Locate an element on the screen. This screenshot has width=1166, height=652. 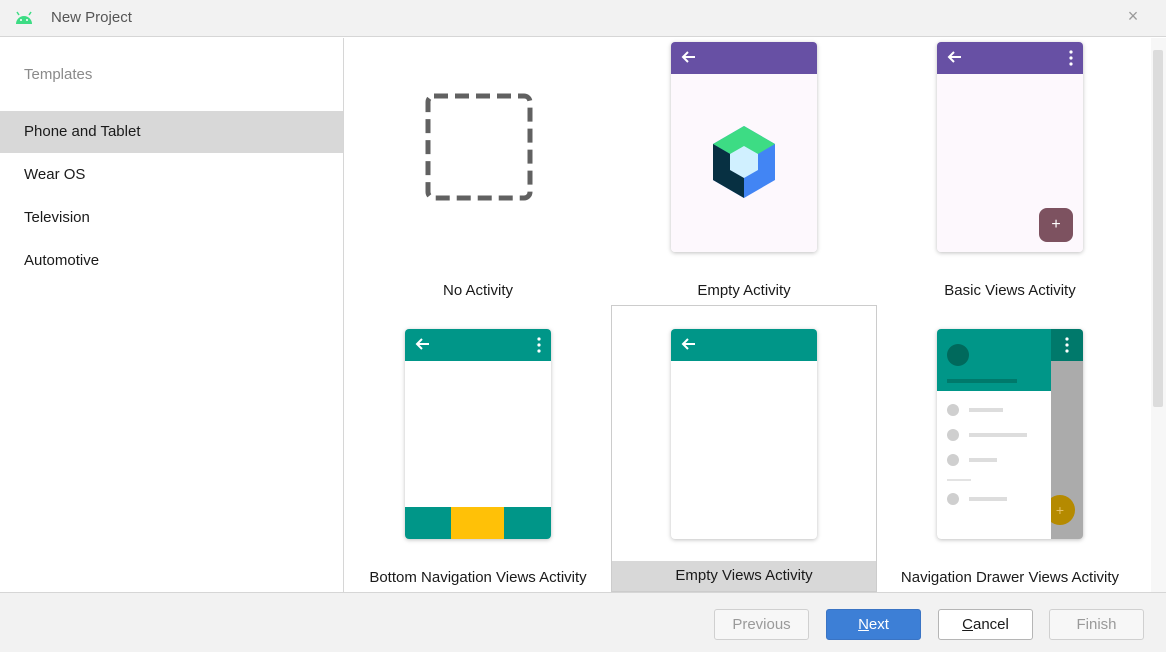
dashed-square-icon is located at coordinates (479, 147).